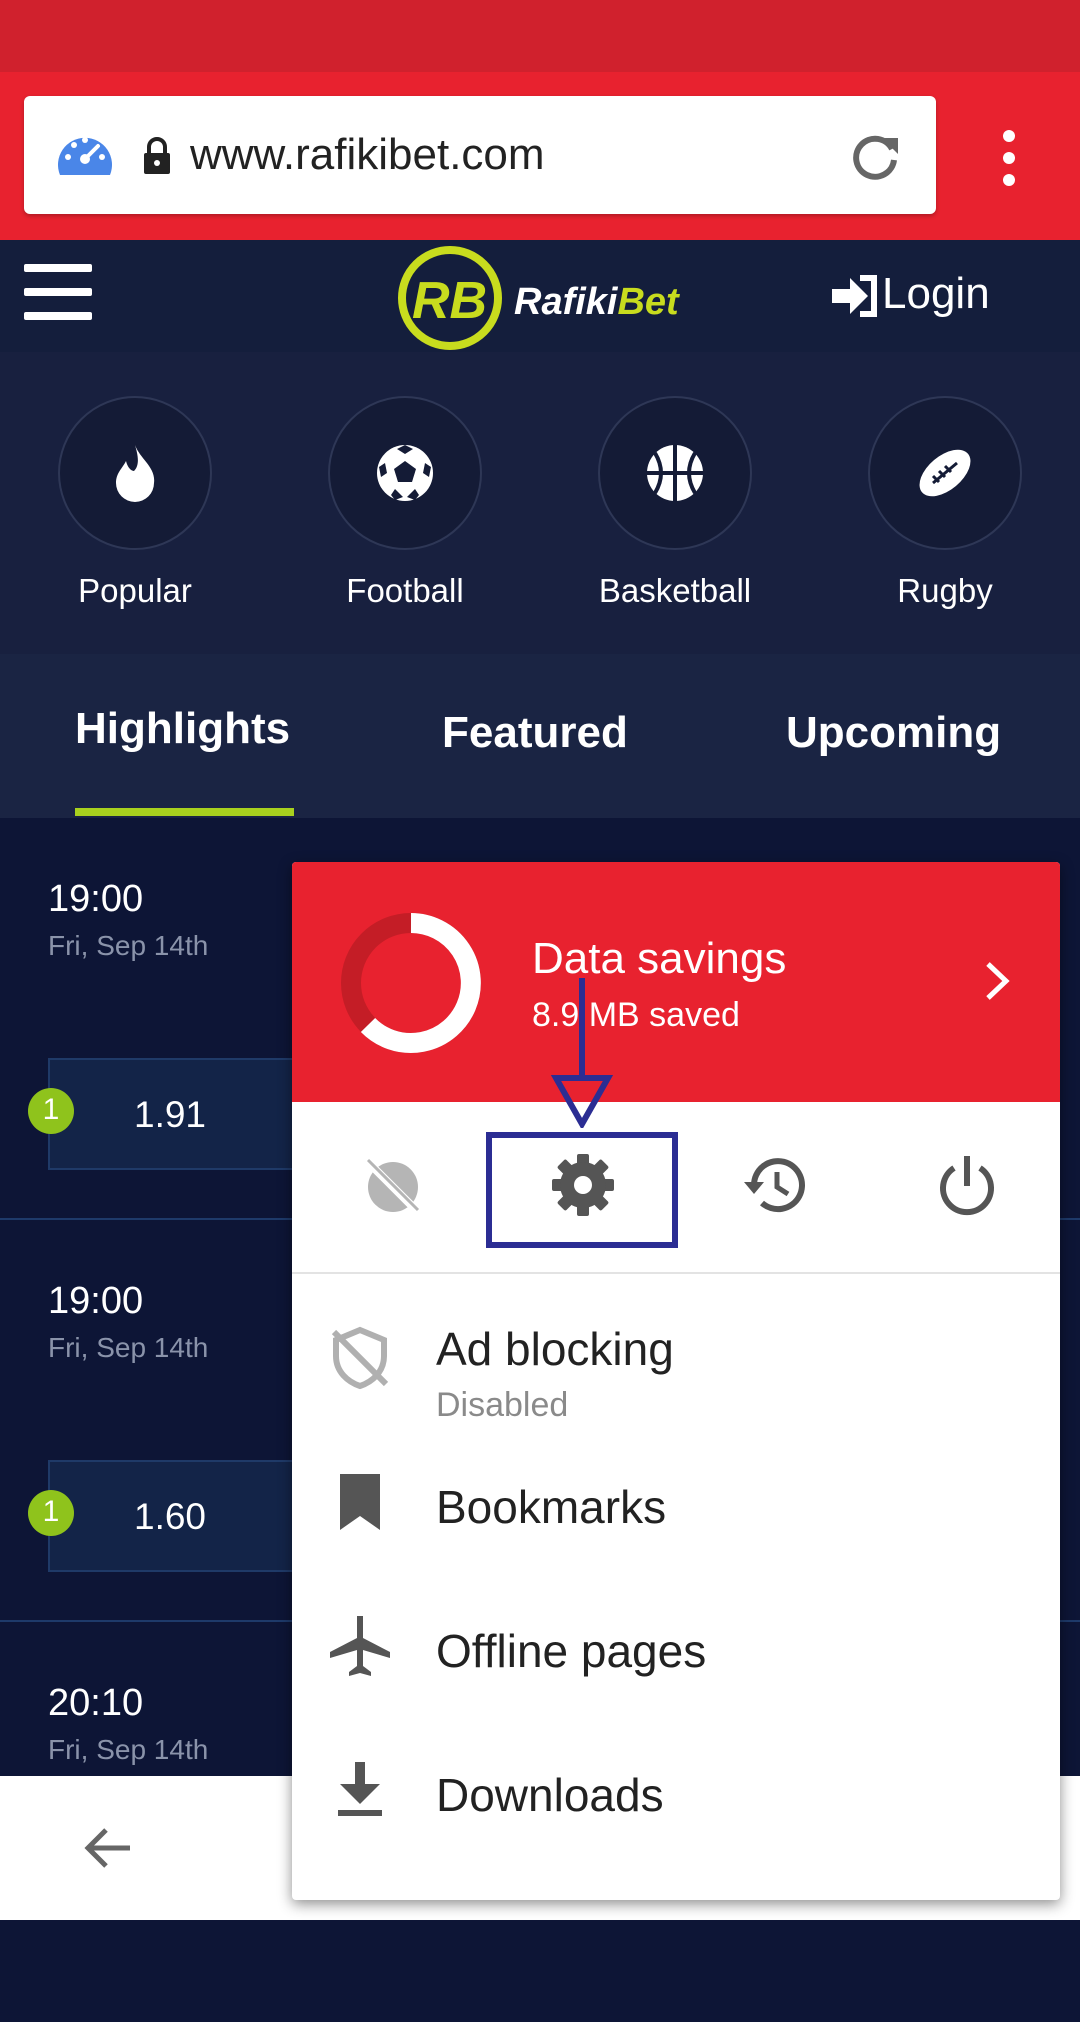 The width and height of the screenshot is (1080, 2022). Describe the element at coordinates (967, 1185) in the screenshot. I see `power-icon` at that location.